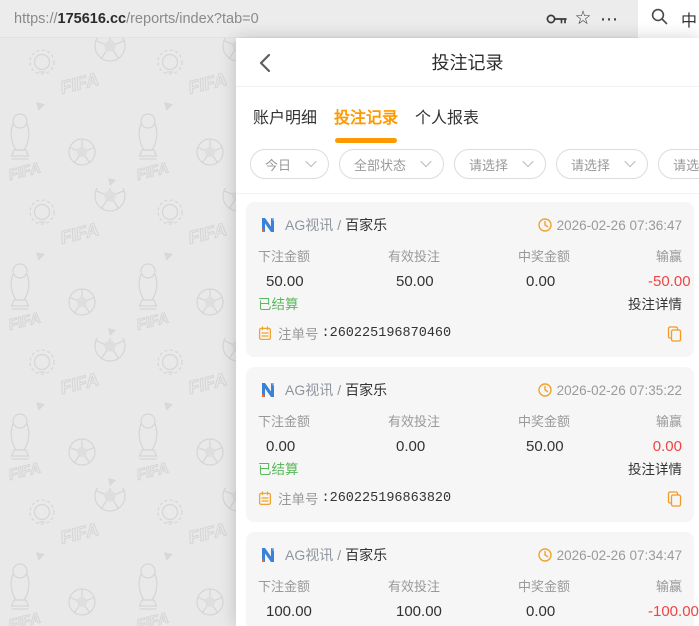 This screenshot has width=699, height=626. I want to click on tab-bar: 账户明细 投注记录 个人报表, so click(467, 116).